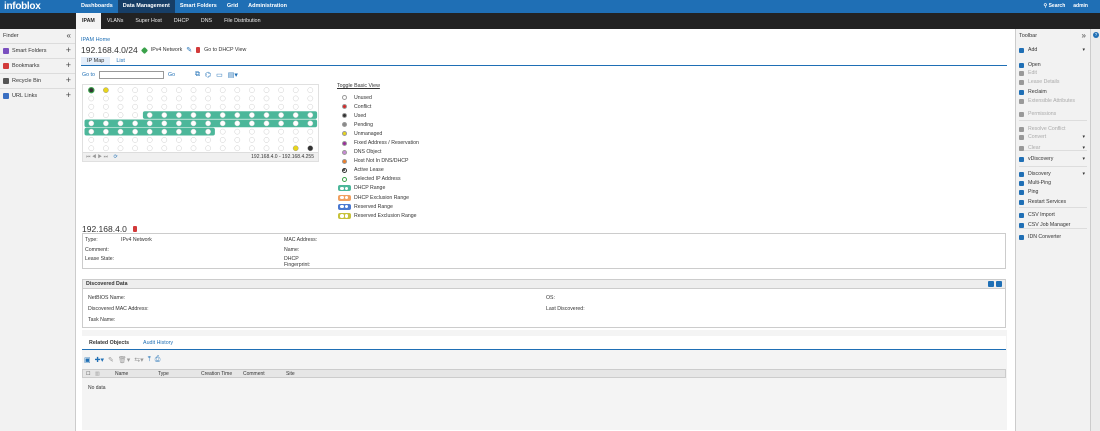 This screenshot has height=431, width=1100. What do you see at coordinates (999, 284) in the screenshot?
I see `collapse-icon` at bounding box center [999, 284].